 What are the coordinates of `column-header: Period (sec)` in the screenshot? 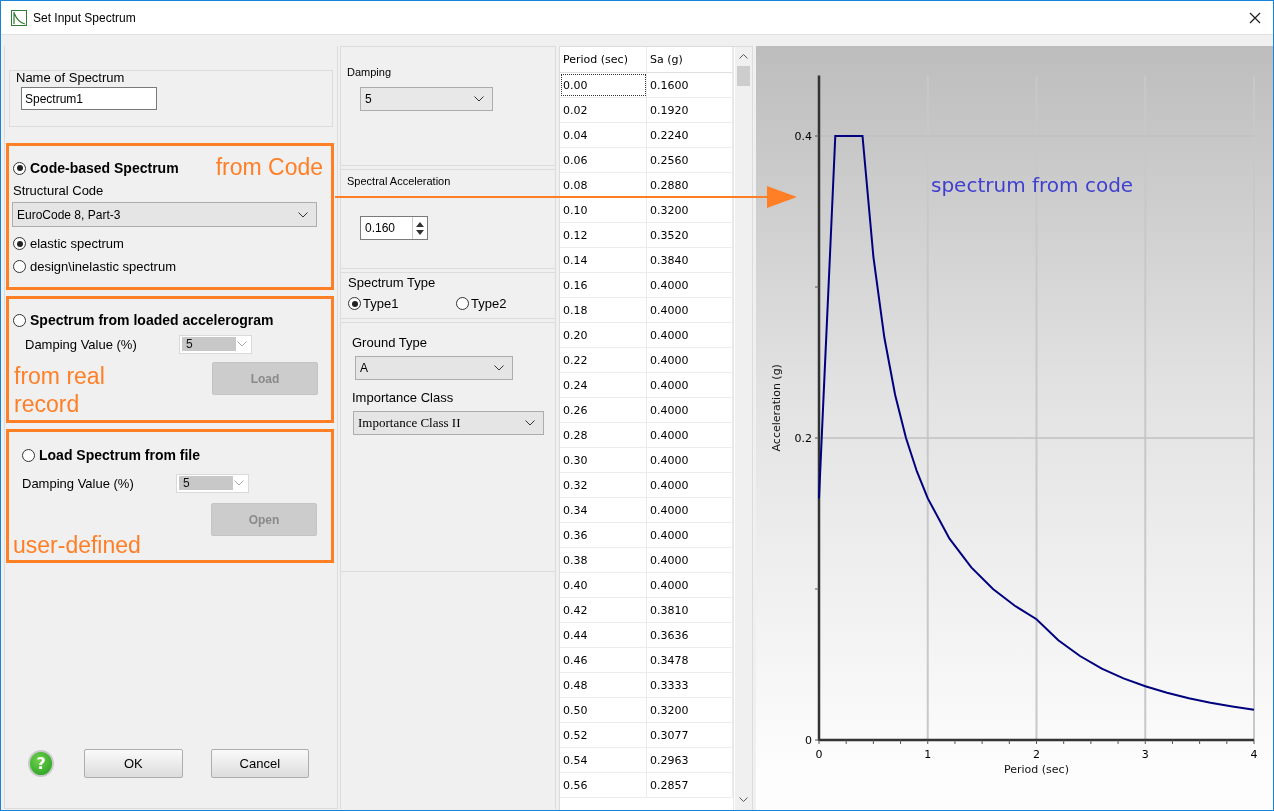 It's located at (603, 59).